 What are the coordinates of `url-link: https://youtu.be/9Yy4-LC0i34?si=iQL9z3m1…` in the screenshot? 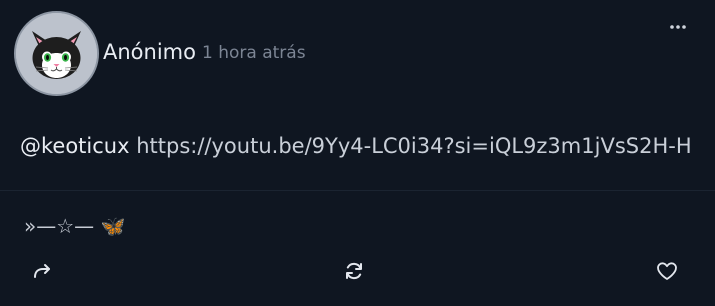 It's located at (413, 146).